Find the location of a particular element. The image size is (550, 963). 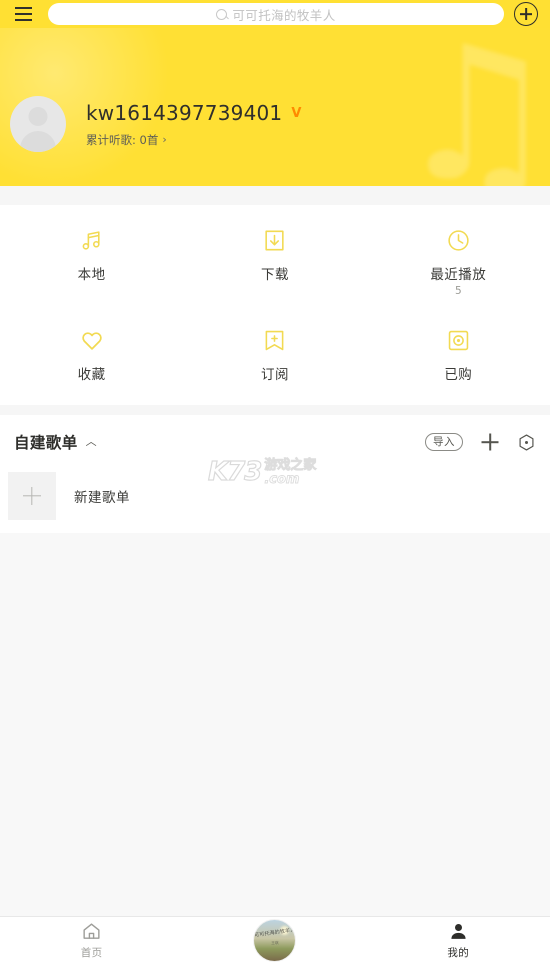

quick-item-label: 订阅 is located at coordinates (274, 375).